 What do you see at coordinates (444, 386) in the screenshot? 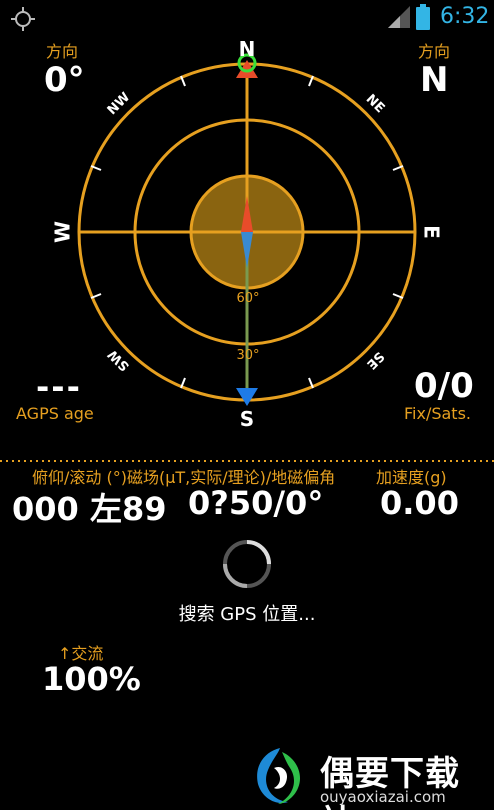
I see `fix-value: 0/0` at bounding box center [444, 386].